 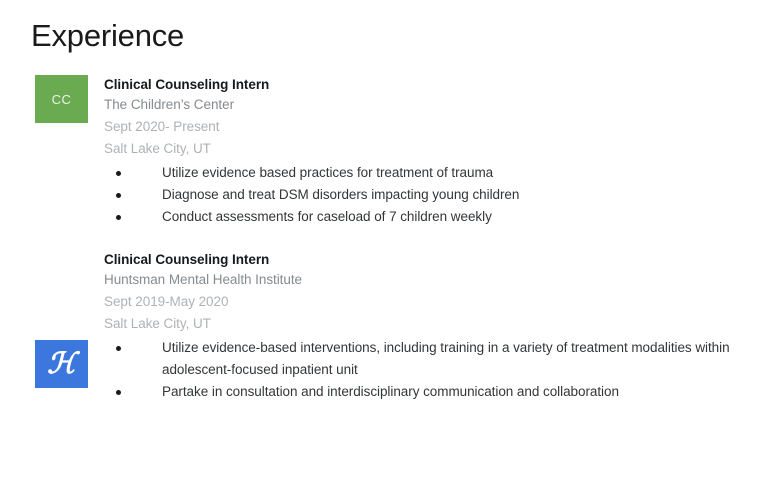 What do you see at coordinates (166, 301) in the screenshot?
I see `job-dates: Sept 2019-May 2020` at bounding box center [166, 301].